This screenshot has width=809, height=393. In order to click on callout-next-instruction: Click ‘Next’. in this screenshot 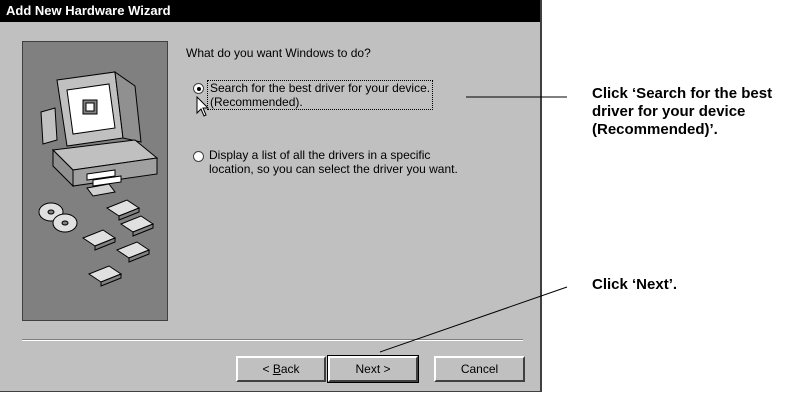, I will do `click(635, 284)`.